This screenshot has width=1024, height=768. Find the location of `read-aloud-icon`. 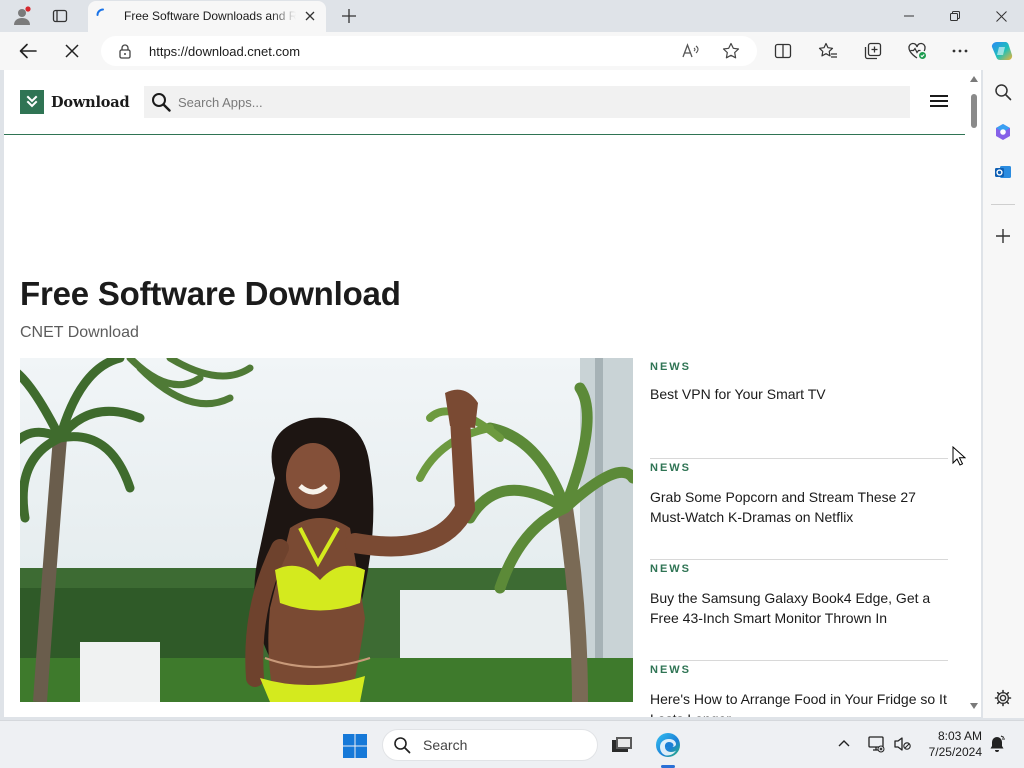

read-aloud-icon is located at coordinates (691, 51).